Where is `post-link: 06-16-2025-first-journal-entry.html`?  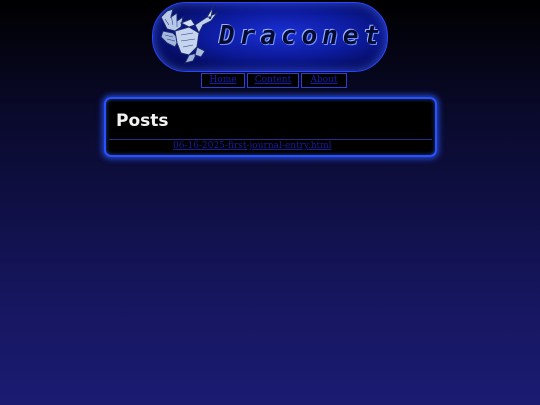 post-link: 06-16-2025-first-journal-entry.html is located at coordinates (252, 146).